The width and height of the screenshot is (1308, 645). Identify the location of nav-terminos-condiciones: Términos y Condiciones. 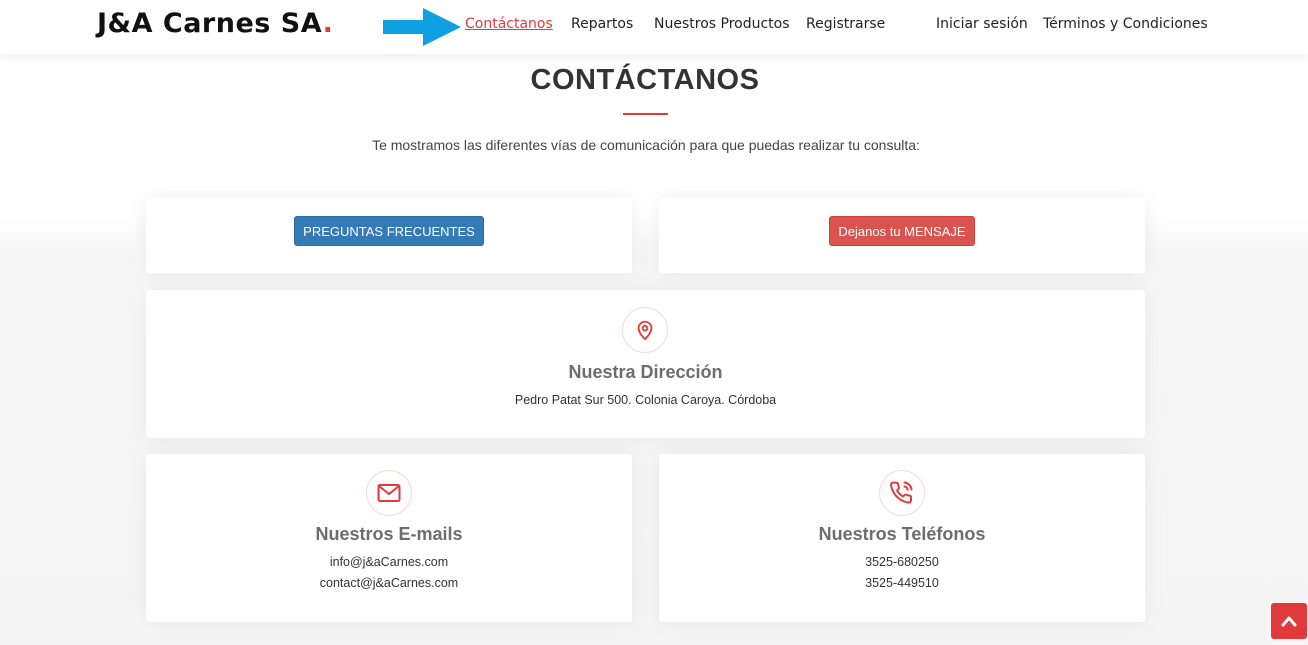
(1125, 24).